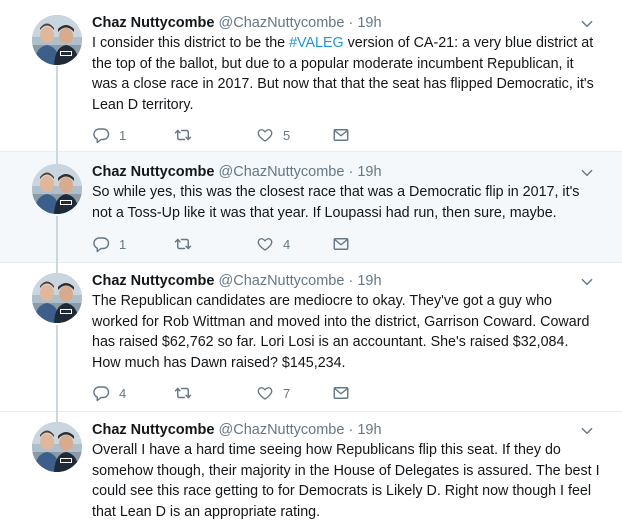 This screenshot has width=622, height=529. I want to click on like-count: 7, so click(287, 393).